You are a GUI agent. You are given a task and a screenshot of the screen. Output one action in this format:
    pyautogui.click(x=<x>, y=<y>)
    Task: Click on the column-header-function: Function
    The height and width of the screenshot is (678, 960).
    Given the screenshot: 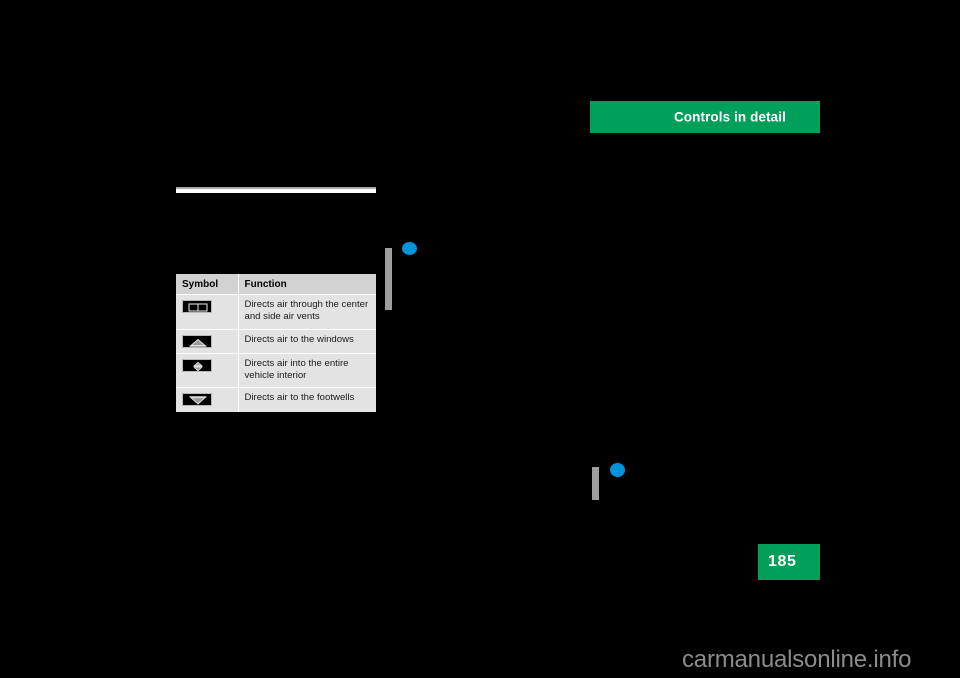 What is the action you would take?
    pyautogui.click(x=307, y=284)
    